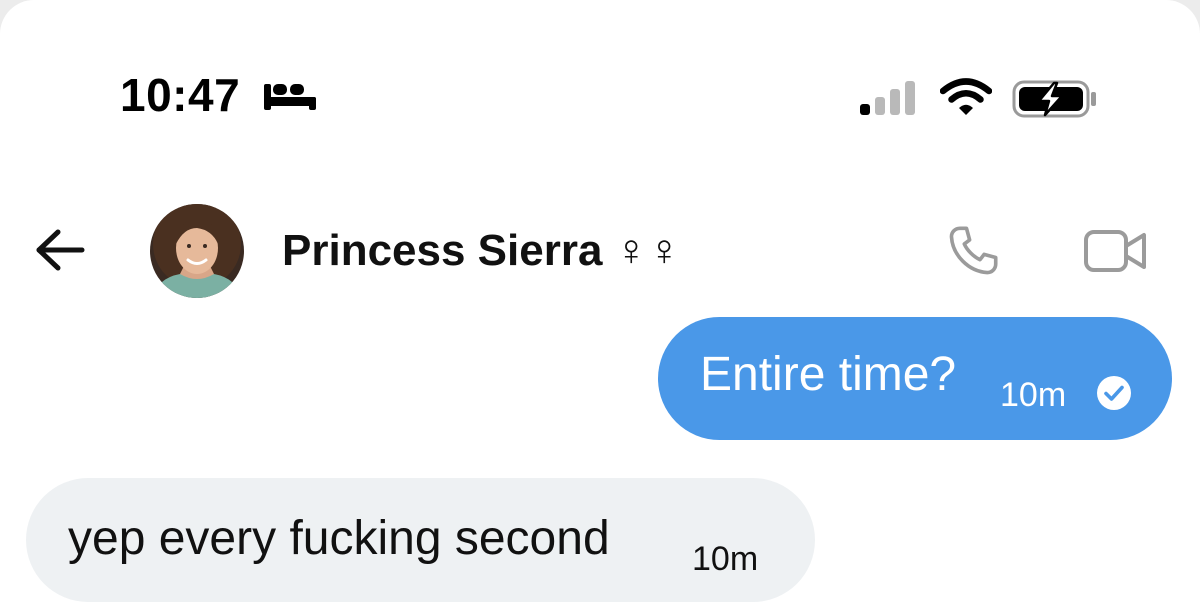  Describe the element at coordinates (339, 538) in the screenshot. I see `message-text: yep every fucking second` at that location.